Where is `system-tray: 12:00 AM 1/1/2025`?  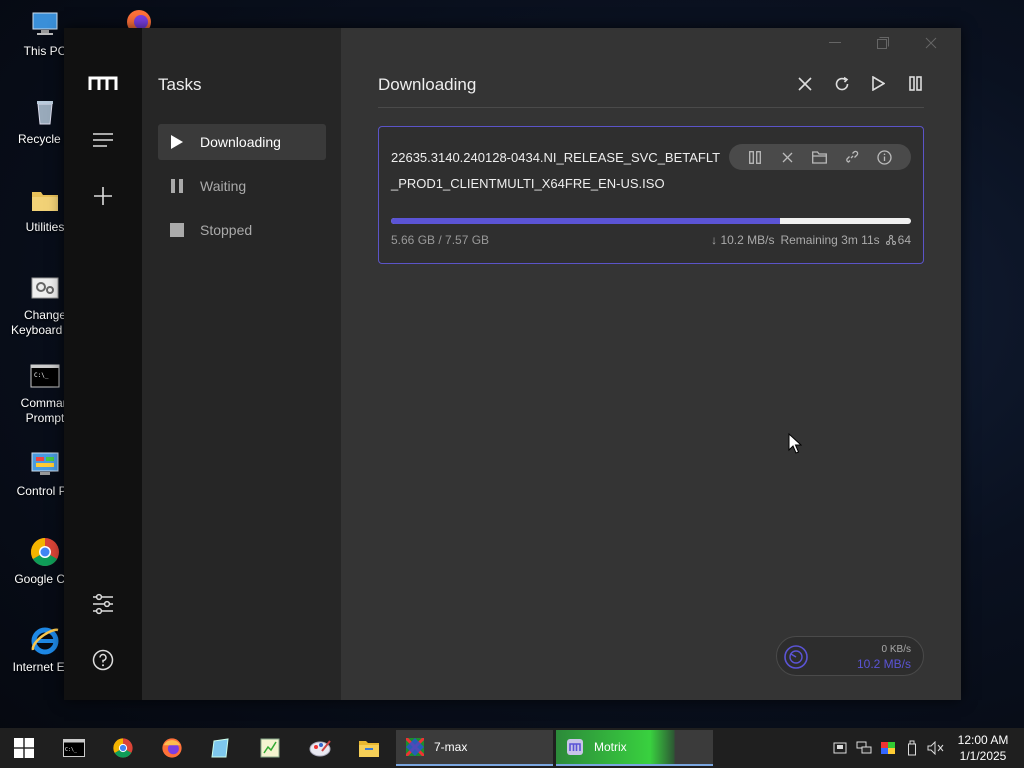
system-tray: 12:00 AM 1/1/2025 is located at coordinates (926, 748).